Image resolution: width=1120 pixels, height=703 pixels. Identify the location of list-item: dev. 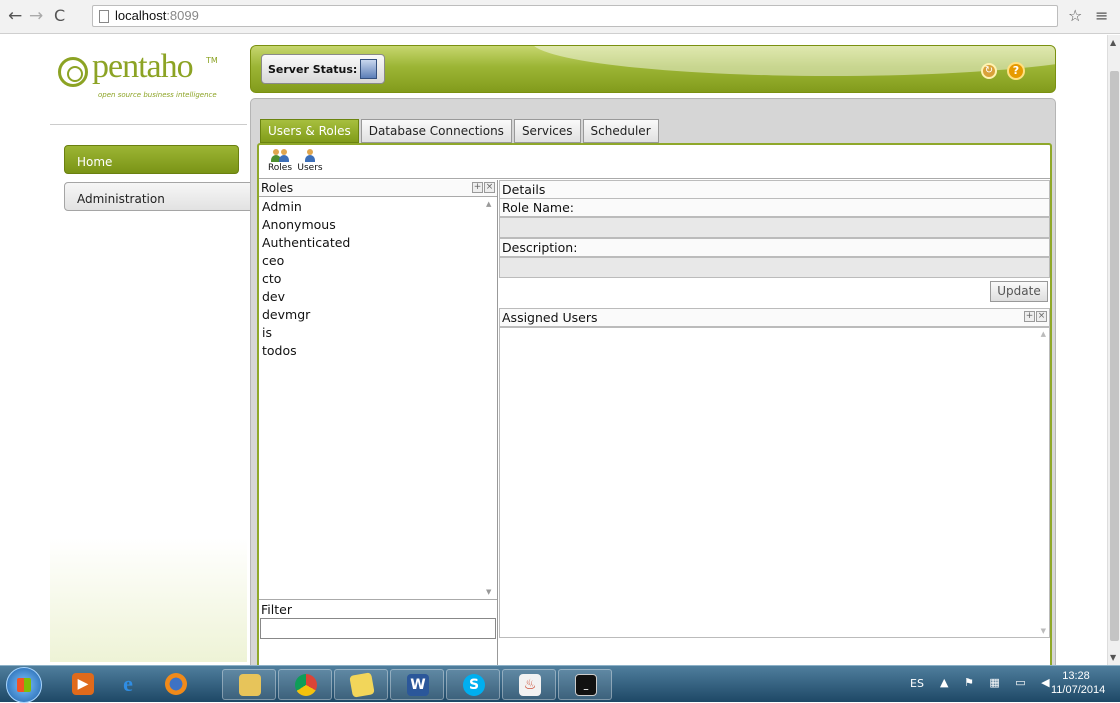
(377, 297).